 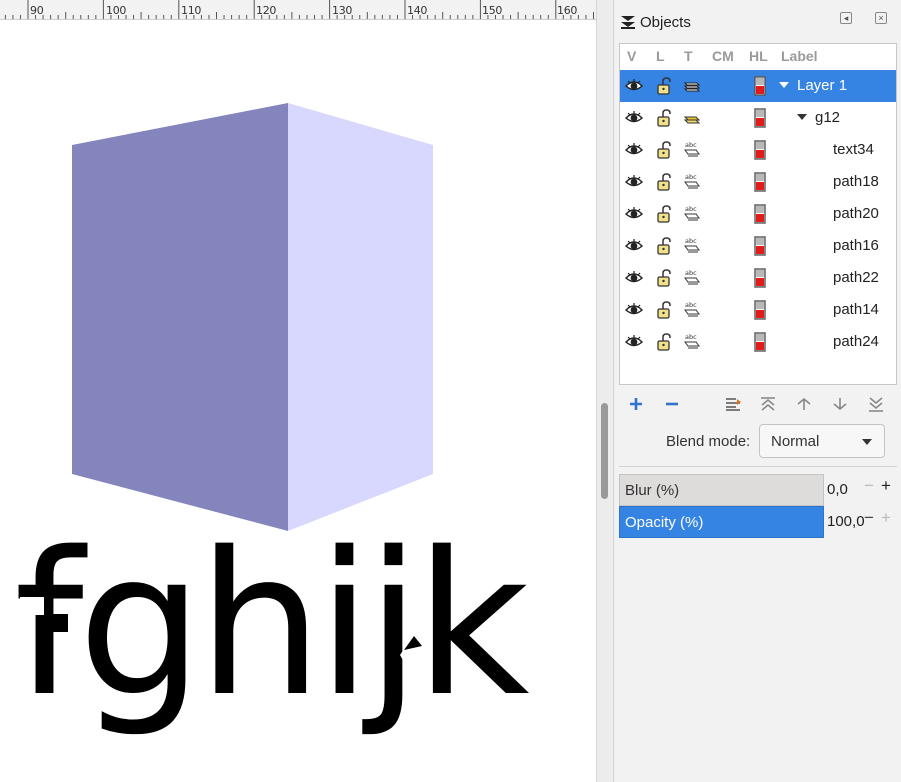 I want to click on dock-close-icon: ×, so click(x=881, y=18).